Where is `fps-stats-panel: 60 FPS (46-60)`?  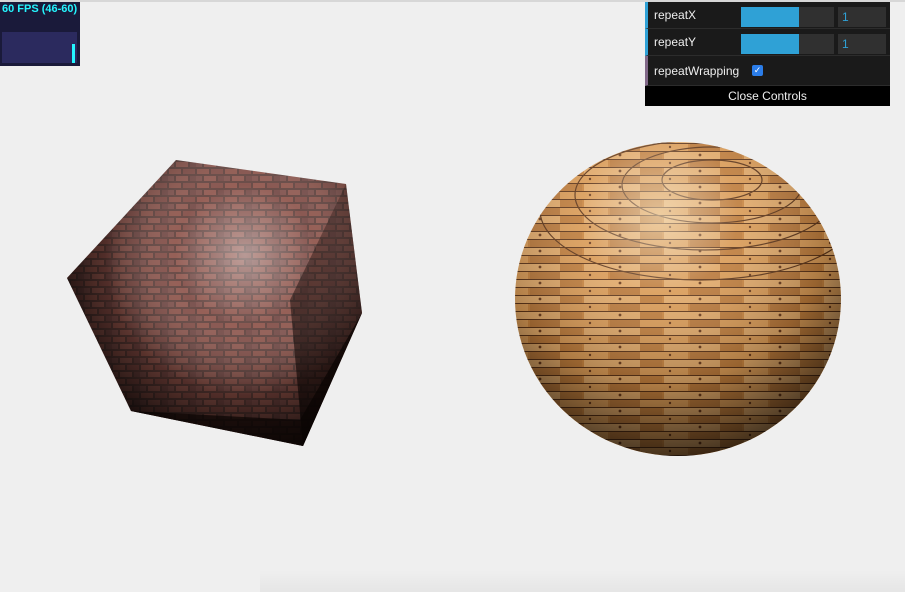 fps-stats-panel: 60 FPS (46-60) is located at coordinates (40, 34).